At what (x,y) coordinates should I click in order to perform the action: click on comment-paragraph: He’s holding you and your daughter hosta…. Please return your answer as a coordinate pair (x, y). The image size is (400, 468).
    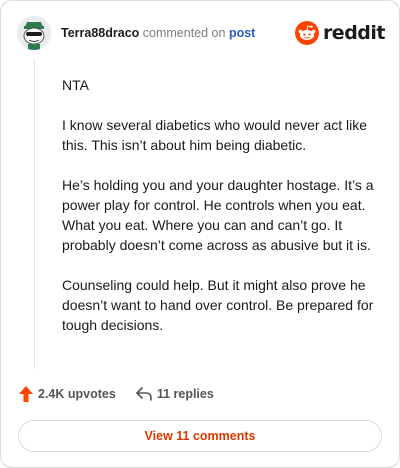
    Looking at the image, I should click on (218, 215).